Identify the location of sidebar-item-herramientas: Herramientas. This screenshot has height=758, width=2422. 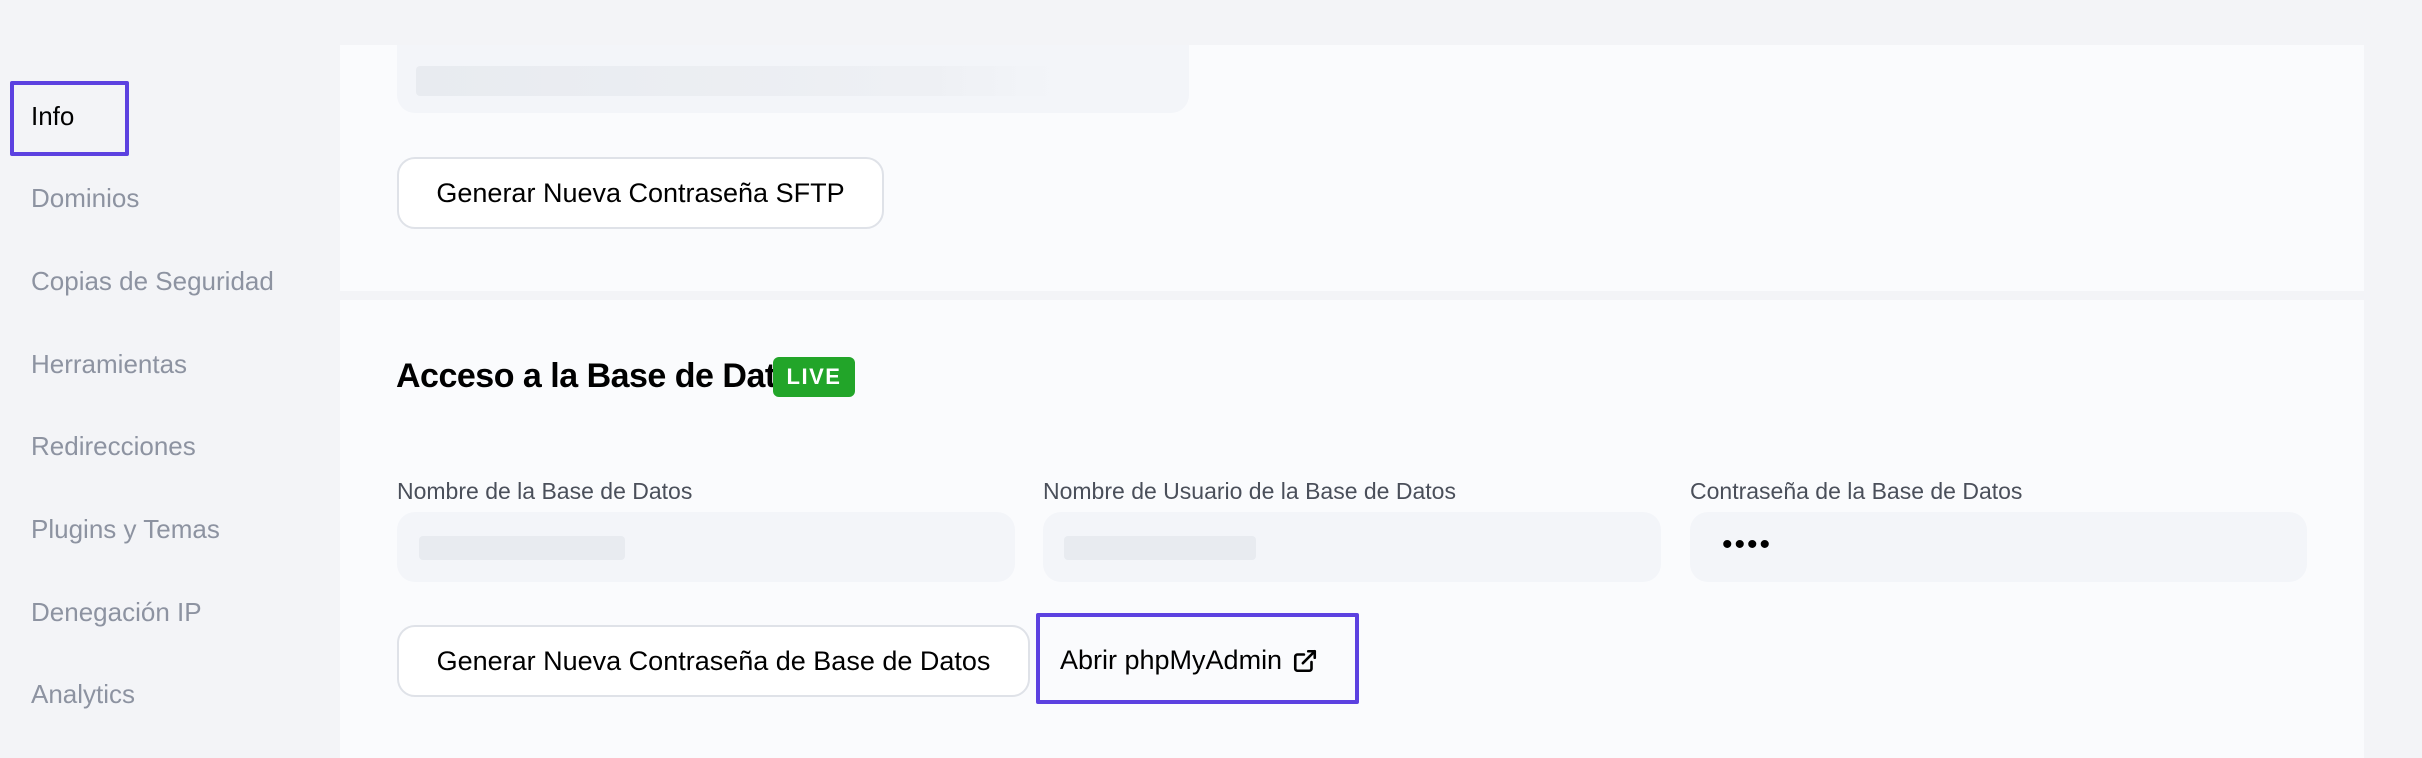
(109, 364).